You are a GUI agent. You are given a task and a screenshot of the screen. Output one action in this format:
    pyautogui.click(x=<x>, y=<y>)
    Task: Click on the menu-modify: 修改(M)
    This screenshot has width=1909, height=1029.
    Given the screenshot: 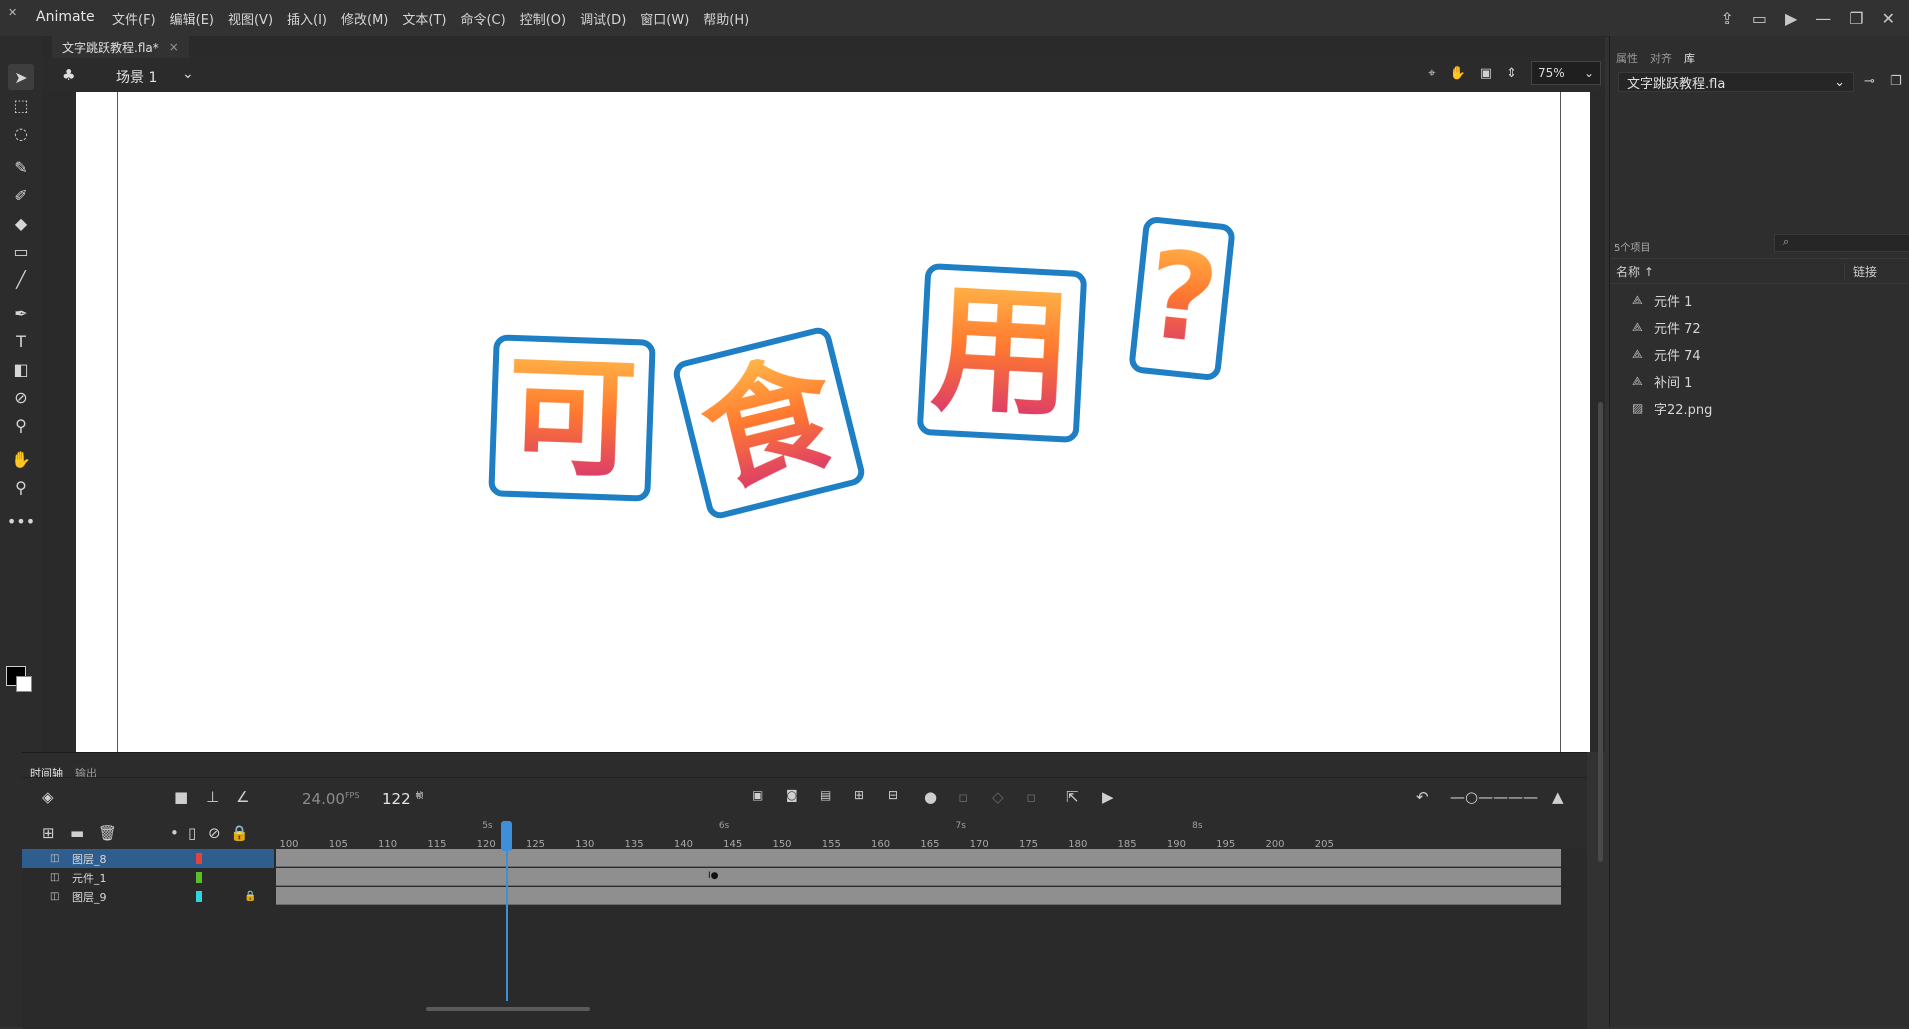 What is the action you would take?
    pyautogui.click(x=364, y=18)
    